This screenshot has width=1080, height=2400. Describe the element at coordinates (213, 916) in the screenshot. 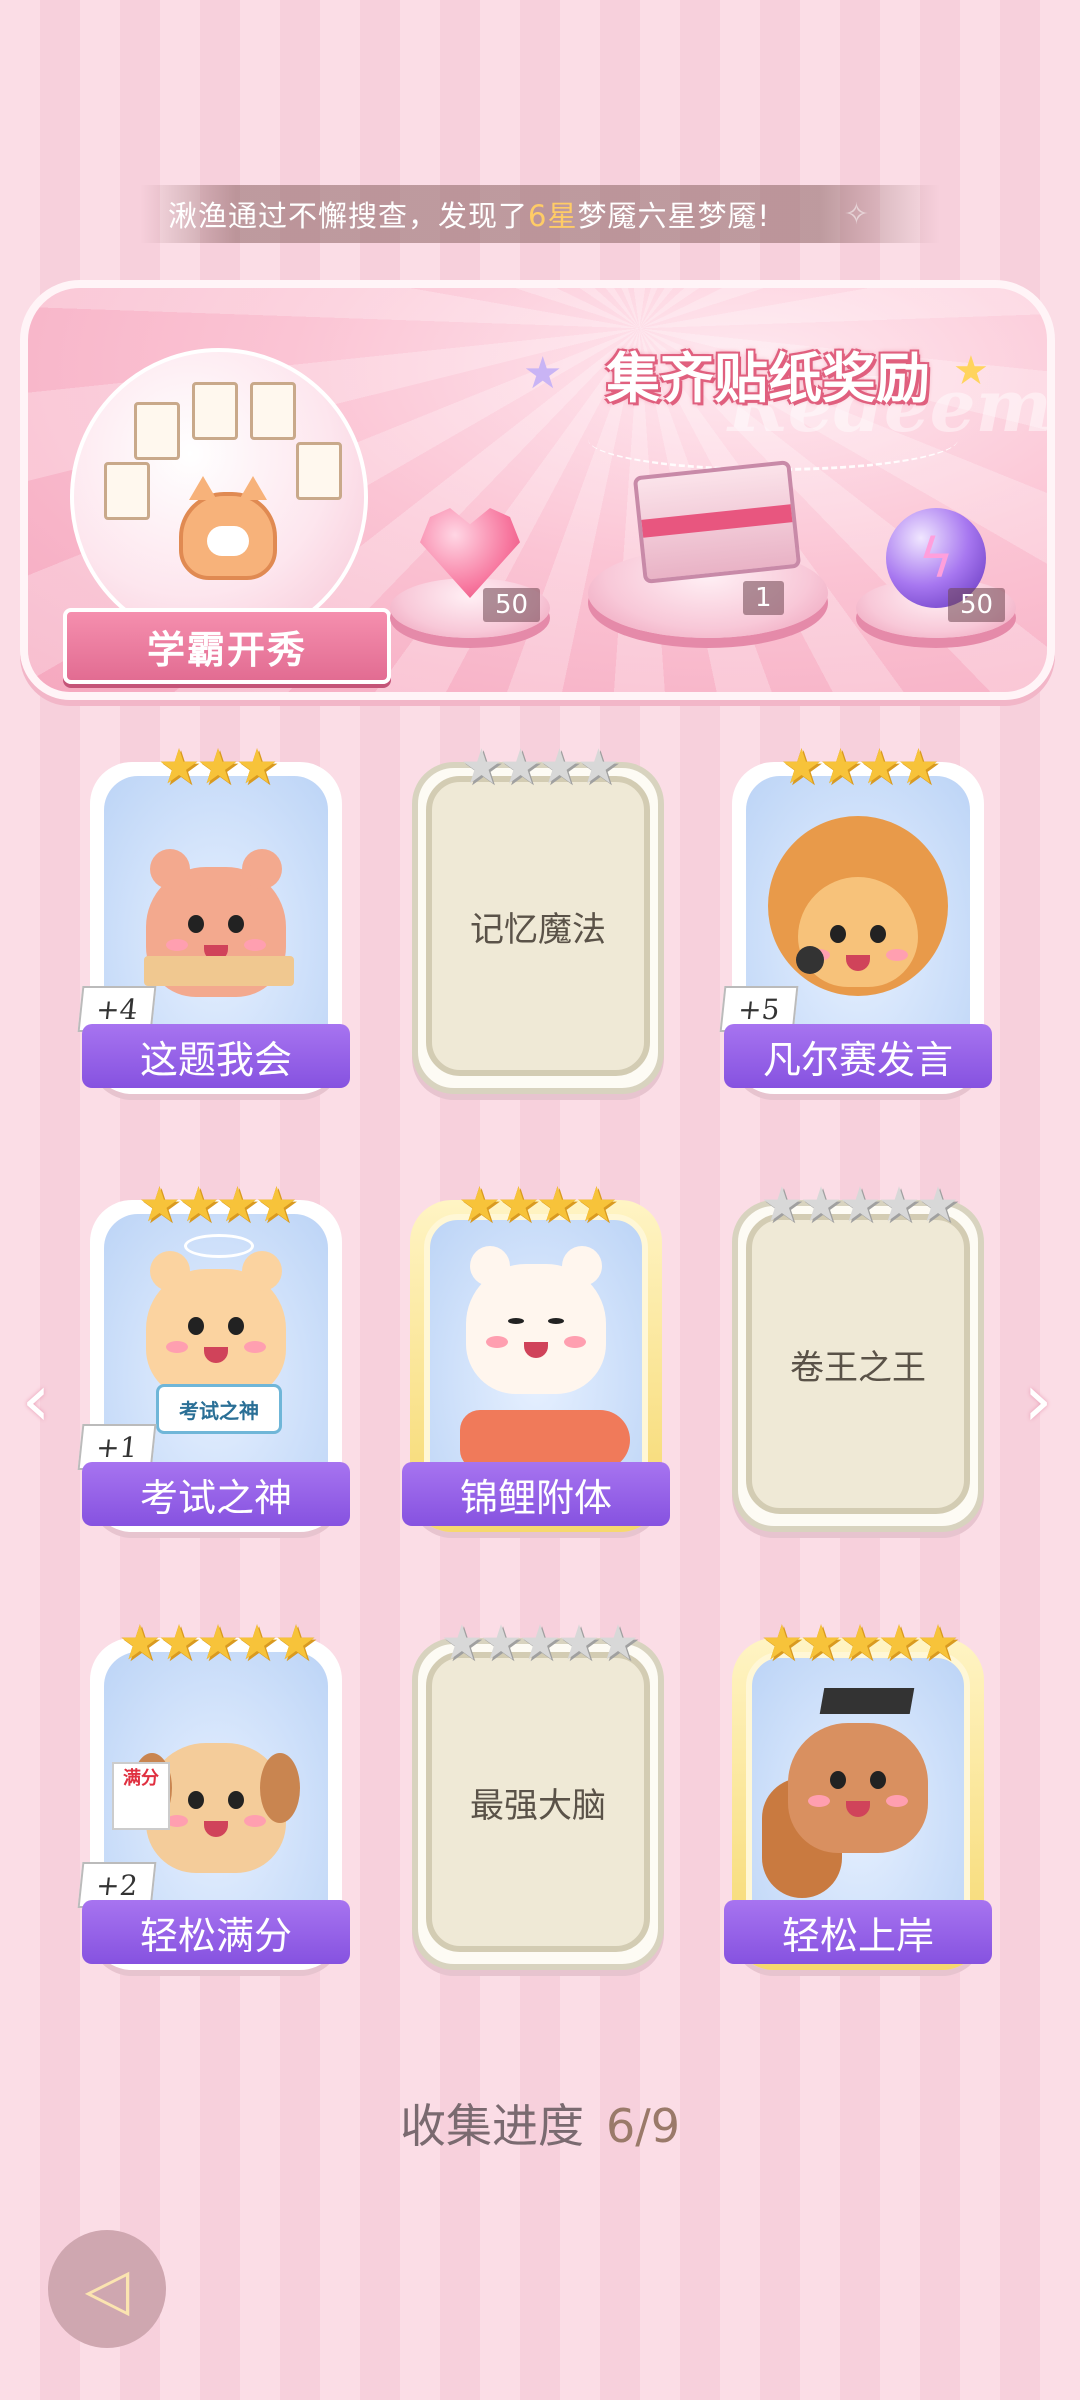

I see `sticker-card-0: ★★★ +4 这题我会` at that location.